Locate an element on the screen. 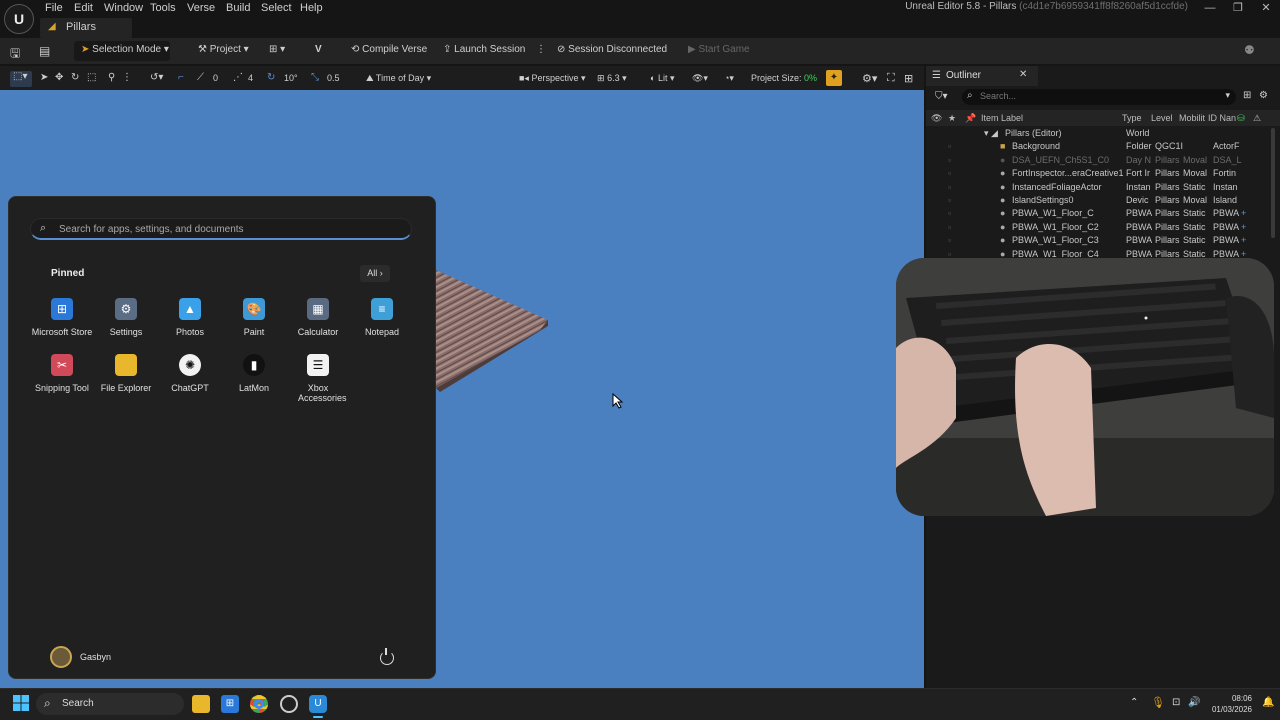 The width and height of the screenshot is (1280, 720). clock: 08:06 01/03/2026 is located at coordinates (1232, 704).